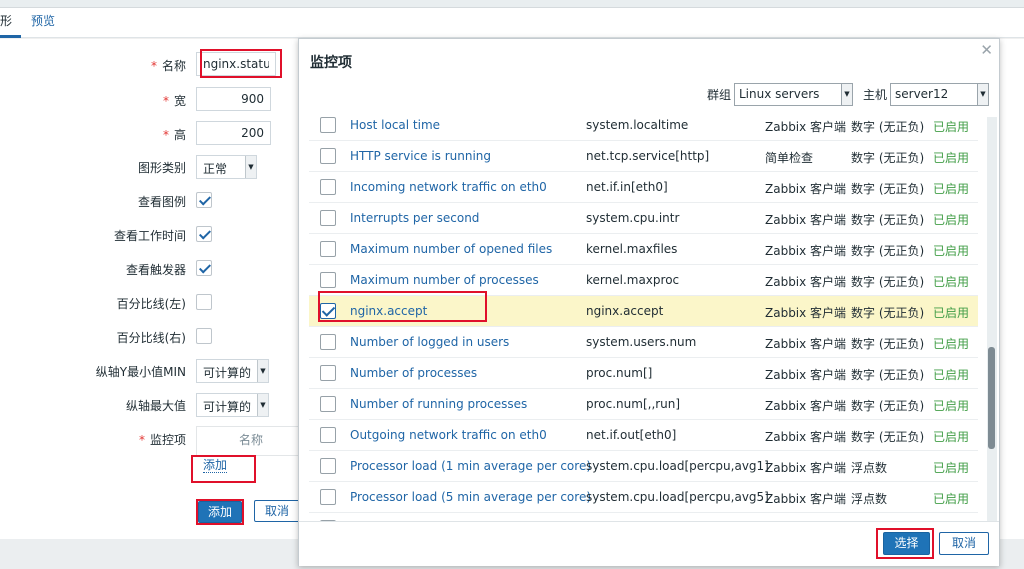 The height and width of the screenshot is (569, 1024). Describe the element at coordinates (451, 249) in the screenshot. I see `item-name-link: Maximum number of opened files` at that location.